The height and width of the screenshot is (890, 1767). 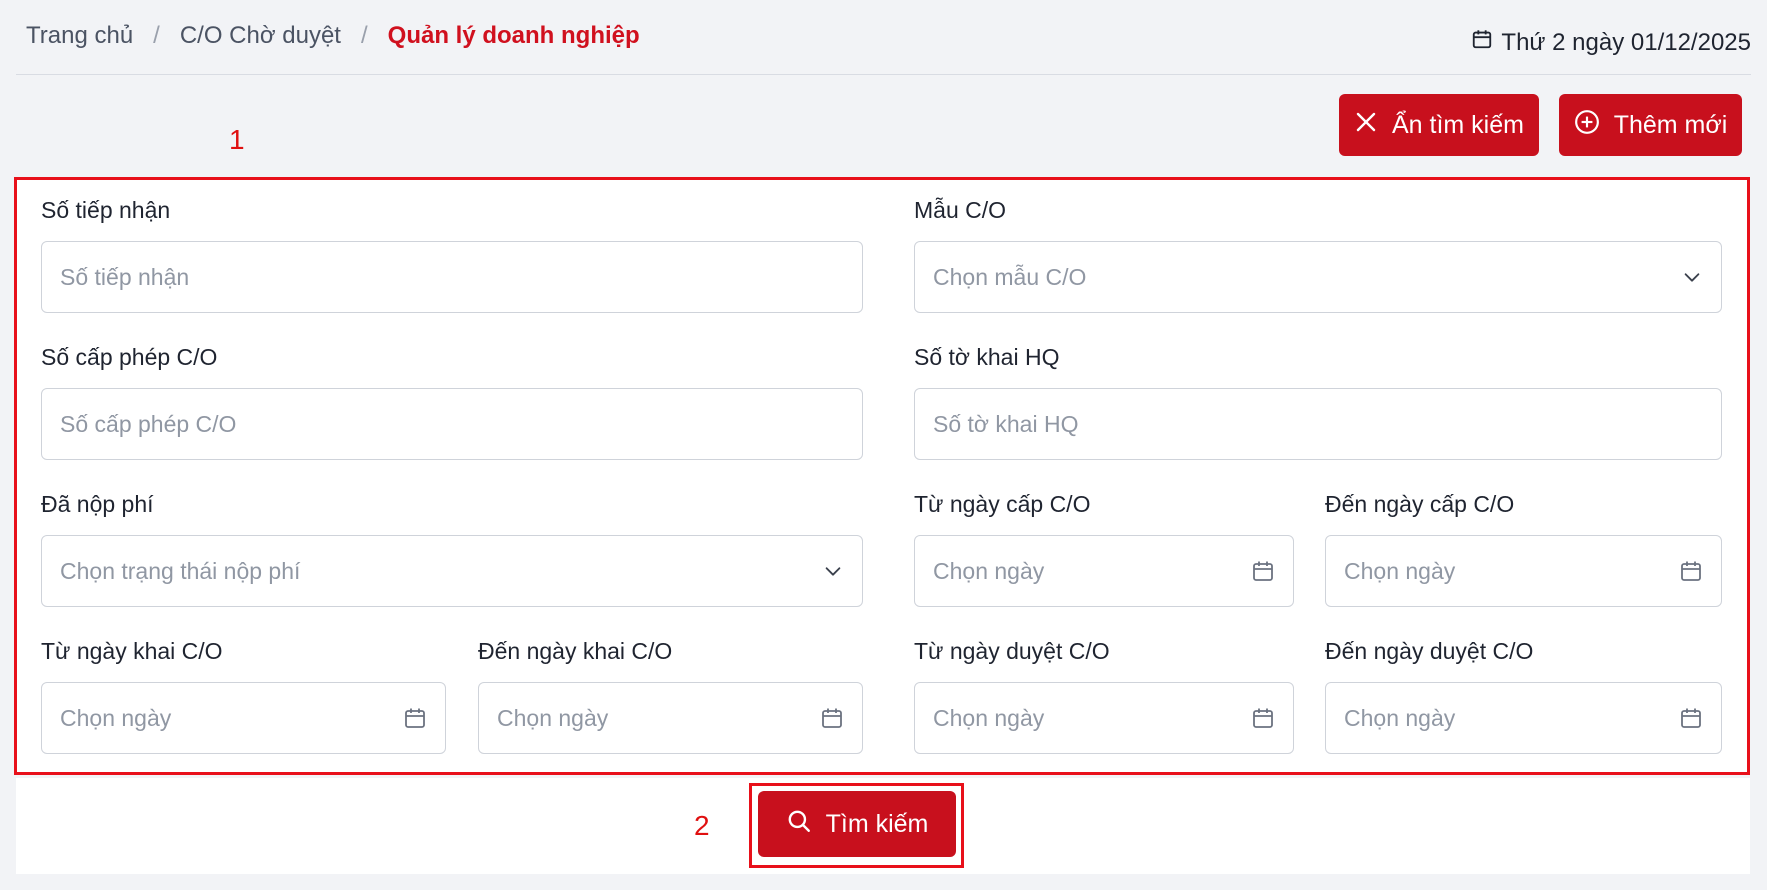 I want to click on receipt-number-input, so click(x=452, y=277).